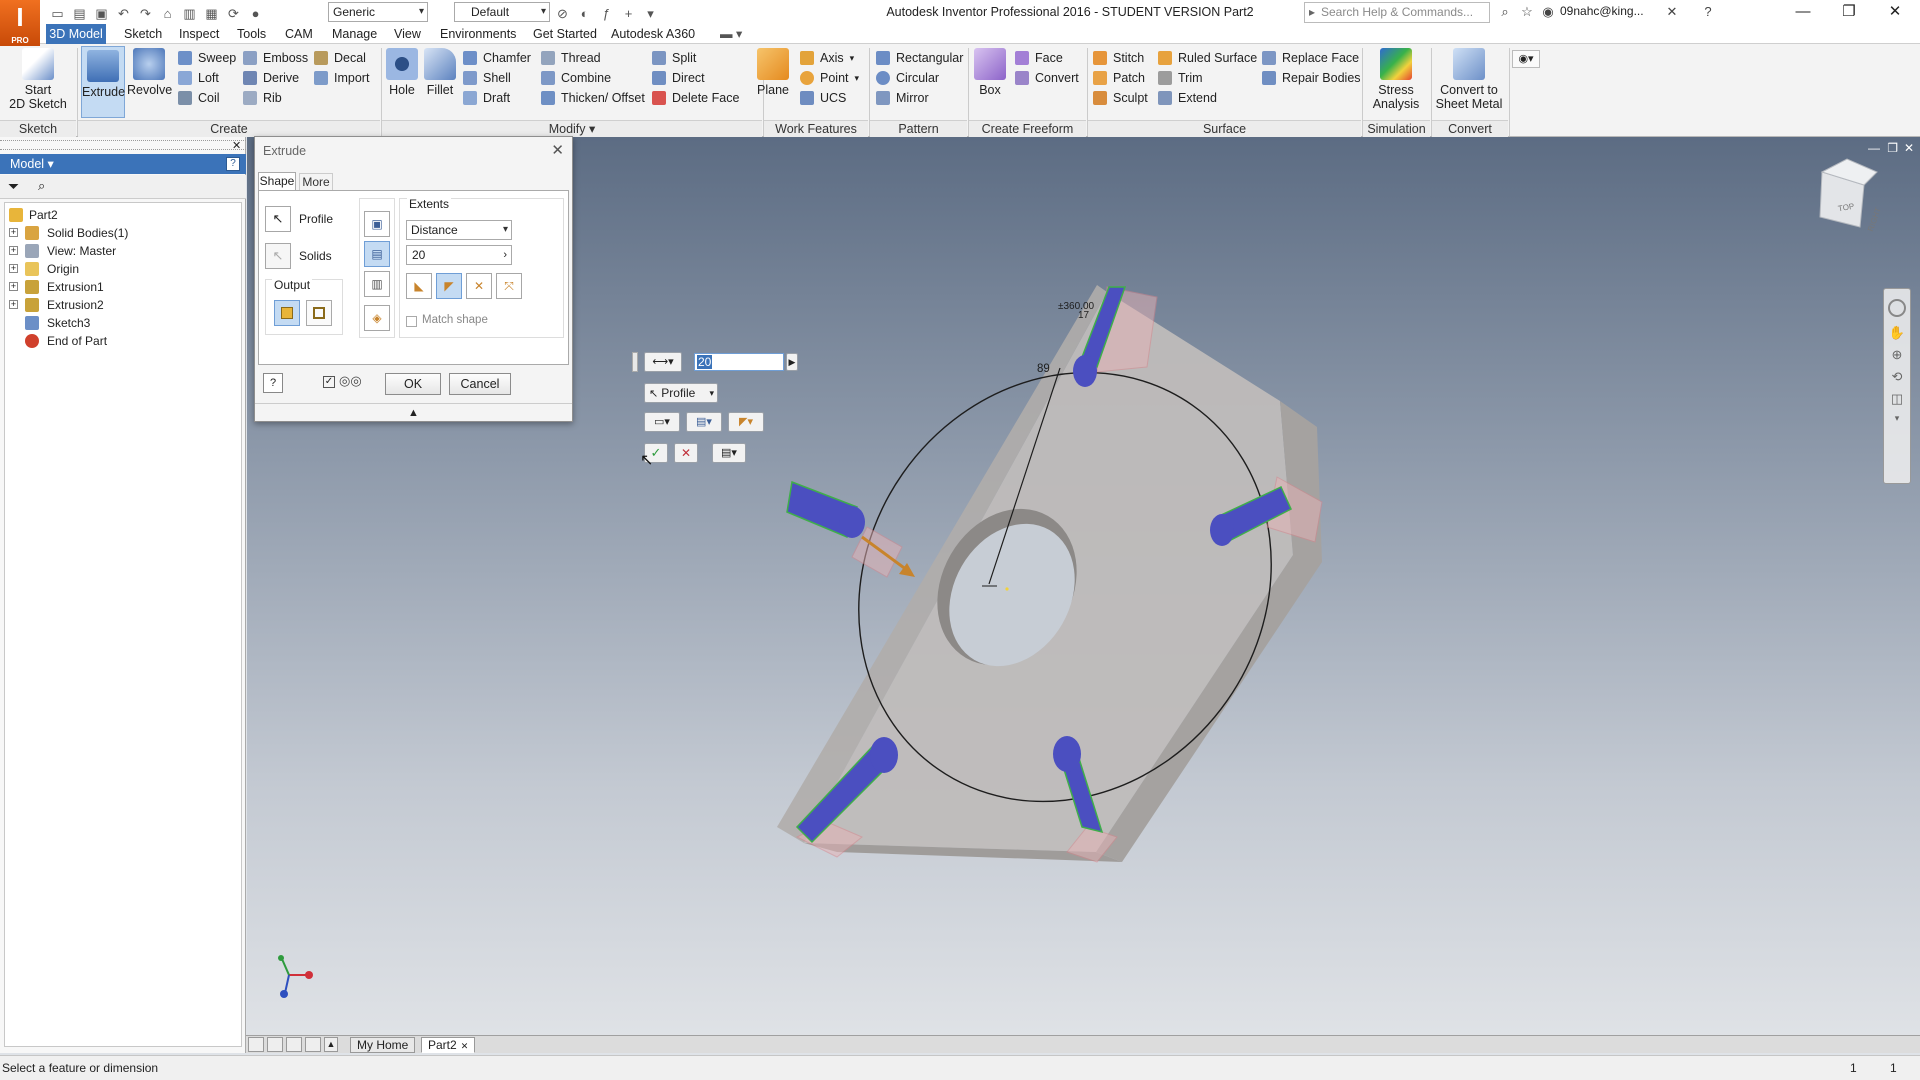  What do you see at coordinates (413, 412) in the screenshot?
I see `dialog-expand-icon: ▲` at bounding box center [413, 412].